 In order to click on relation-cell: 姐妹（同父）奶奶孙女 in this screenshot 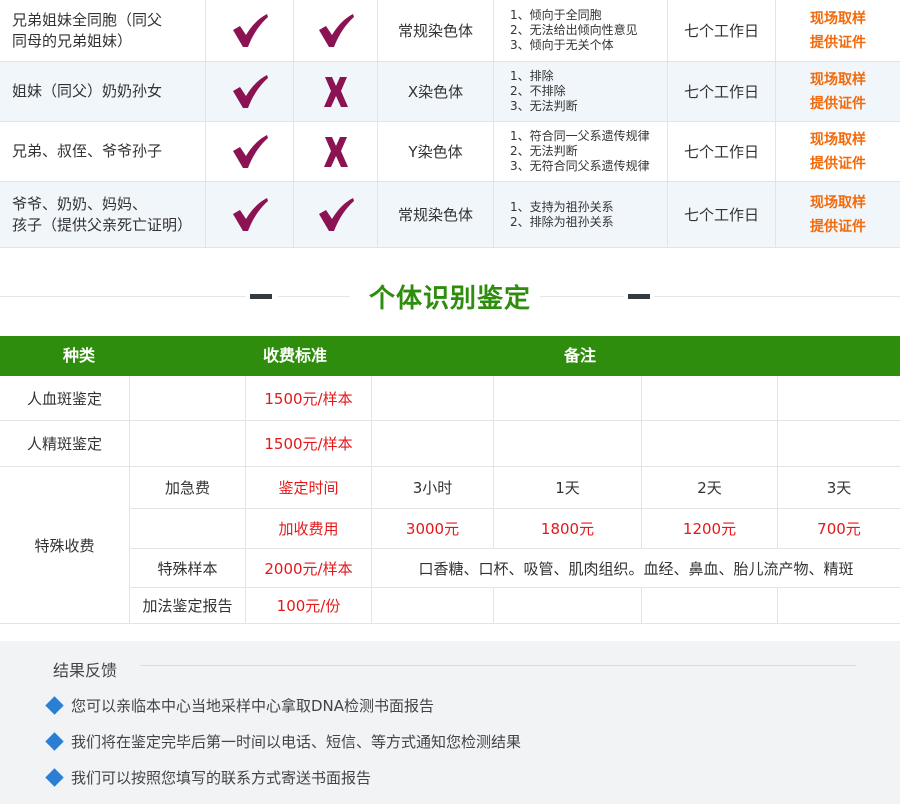, I will do `click(103, 91)`.